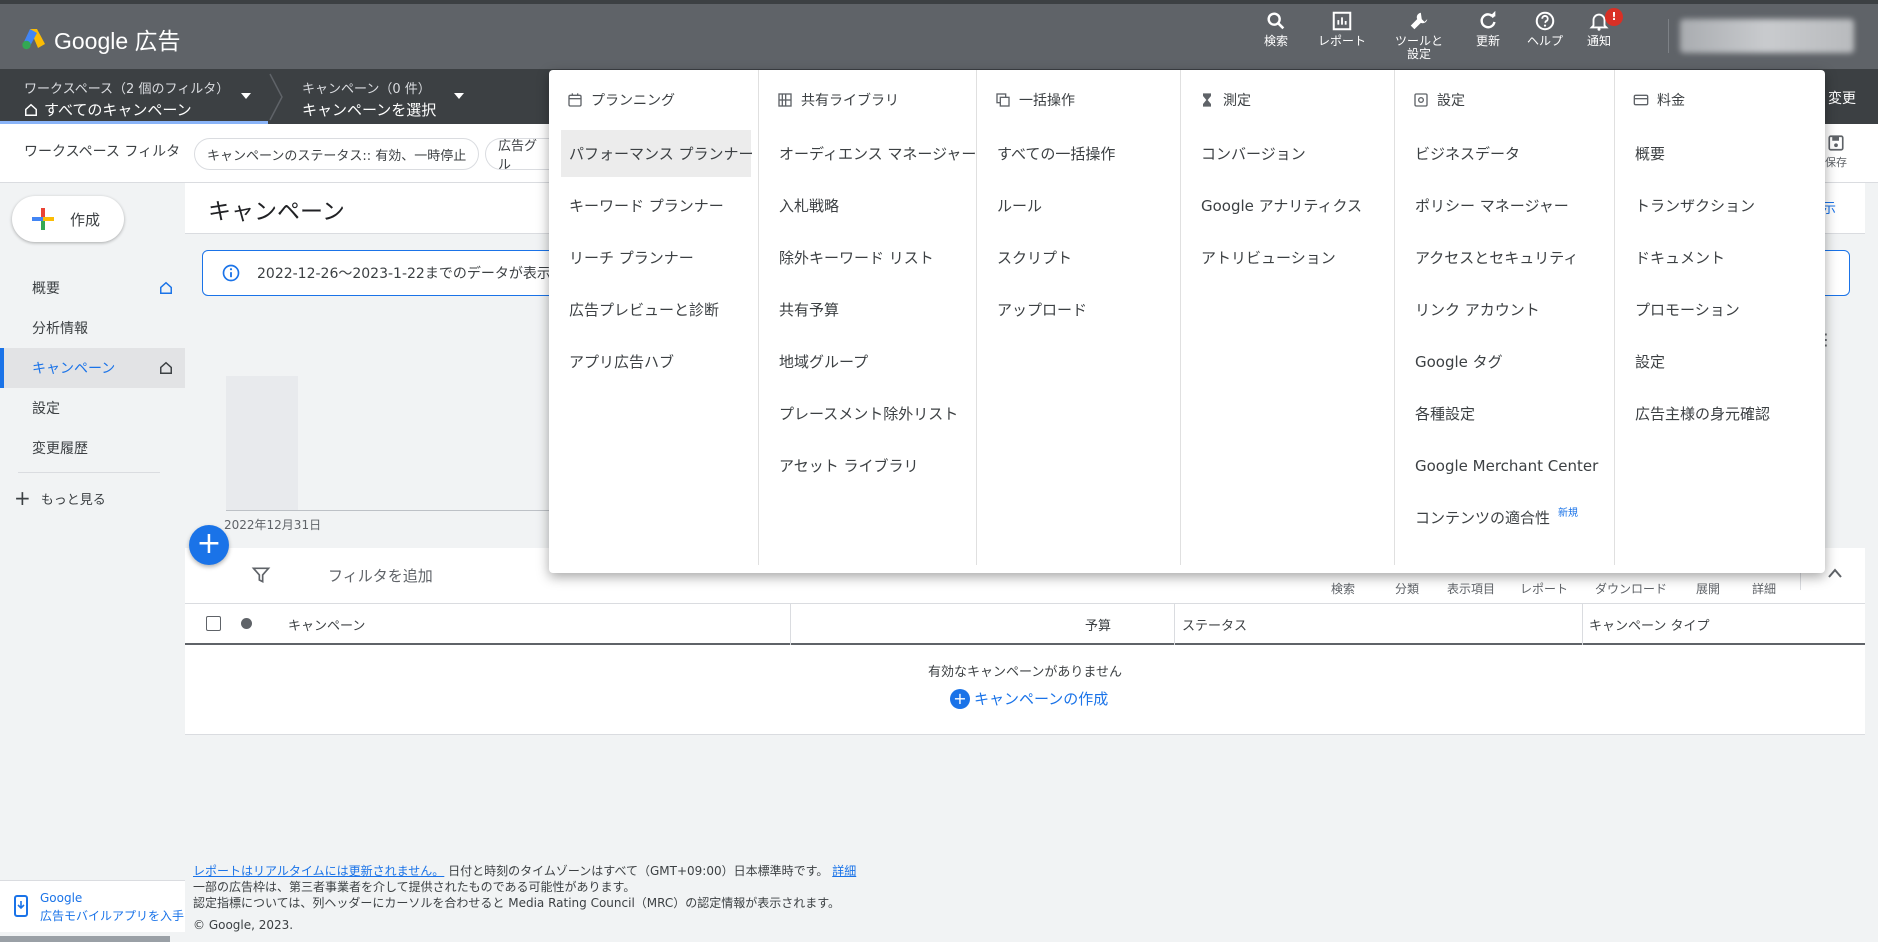 This screenshot has width=1878, height=942. What do you see at coordinates (118, 110) in the screenshot?
I see `workspace-value: すべてのキャンペーン` at bounding box center [118, 110].